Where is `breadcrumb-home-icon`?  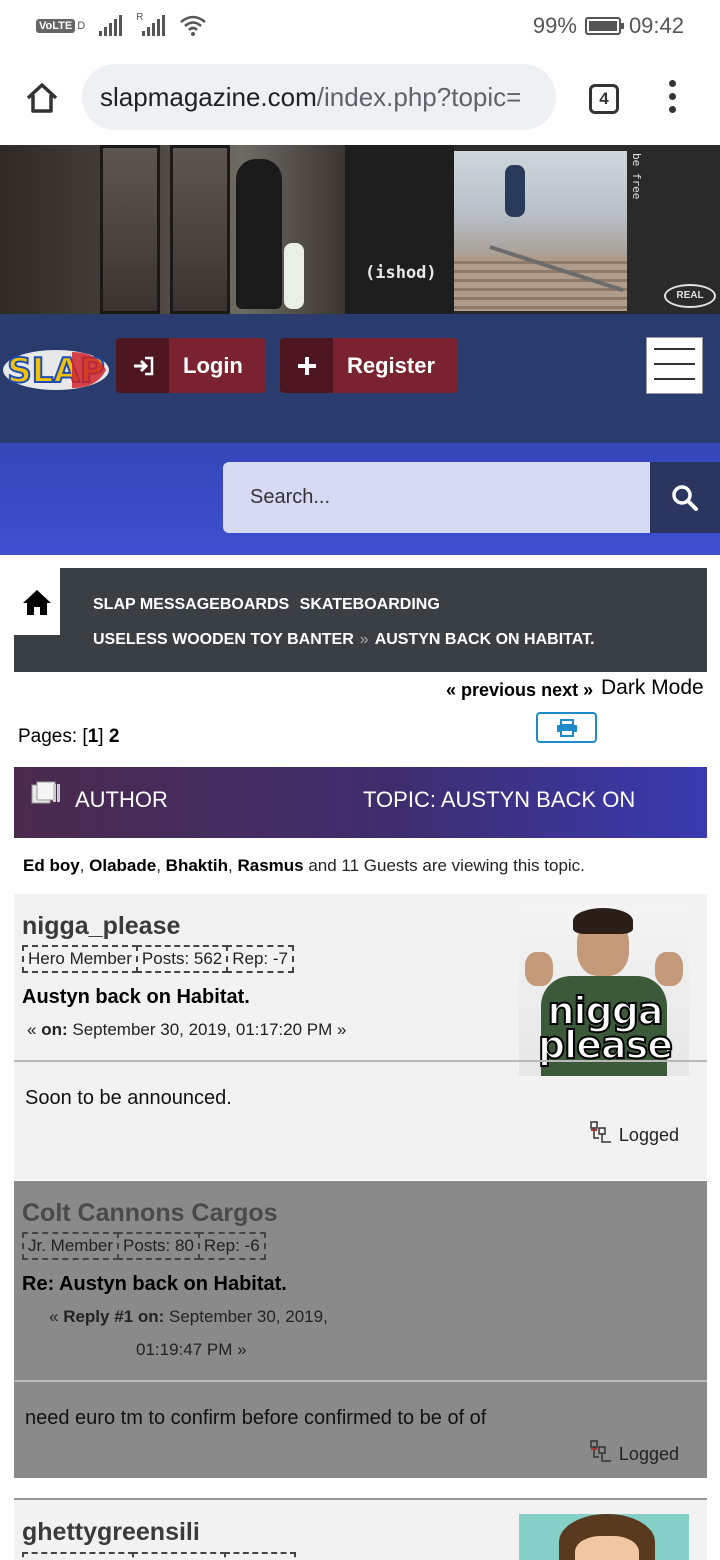
breadcrumb-home-icon is located at coordinates (37, 601).